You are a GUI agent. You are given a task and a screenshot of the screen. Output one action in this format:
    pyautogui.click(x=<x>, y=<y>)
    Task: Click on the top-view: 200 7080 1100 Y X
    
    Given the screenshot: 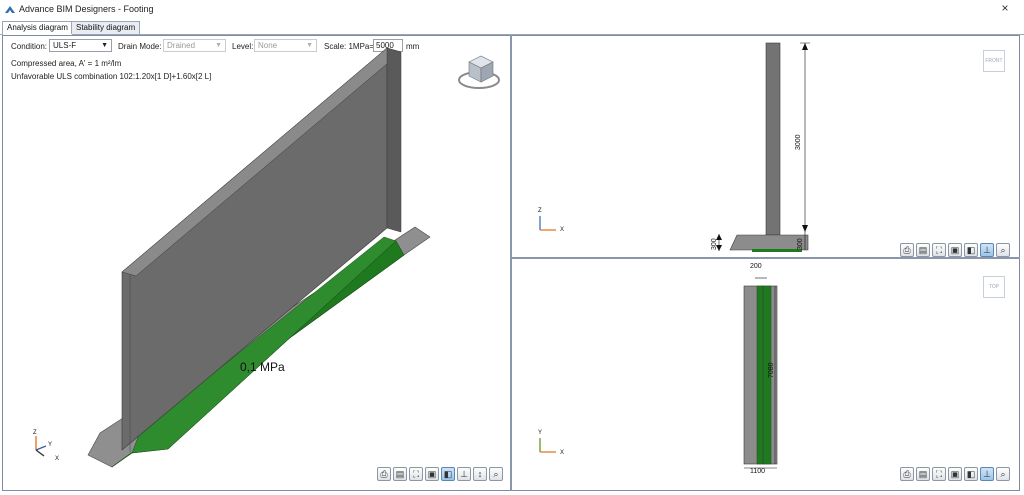 What is the action you would take?
    pyautogui.click(x=658, y=369)
    